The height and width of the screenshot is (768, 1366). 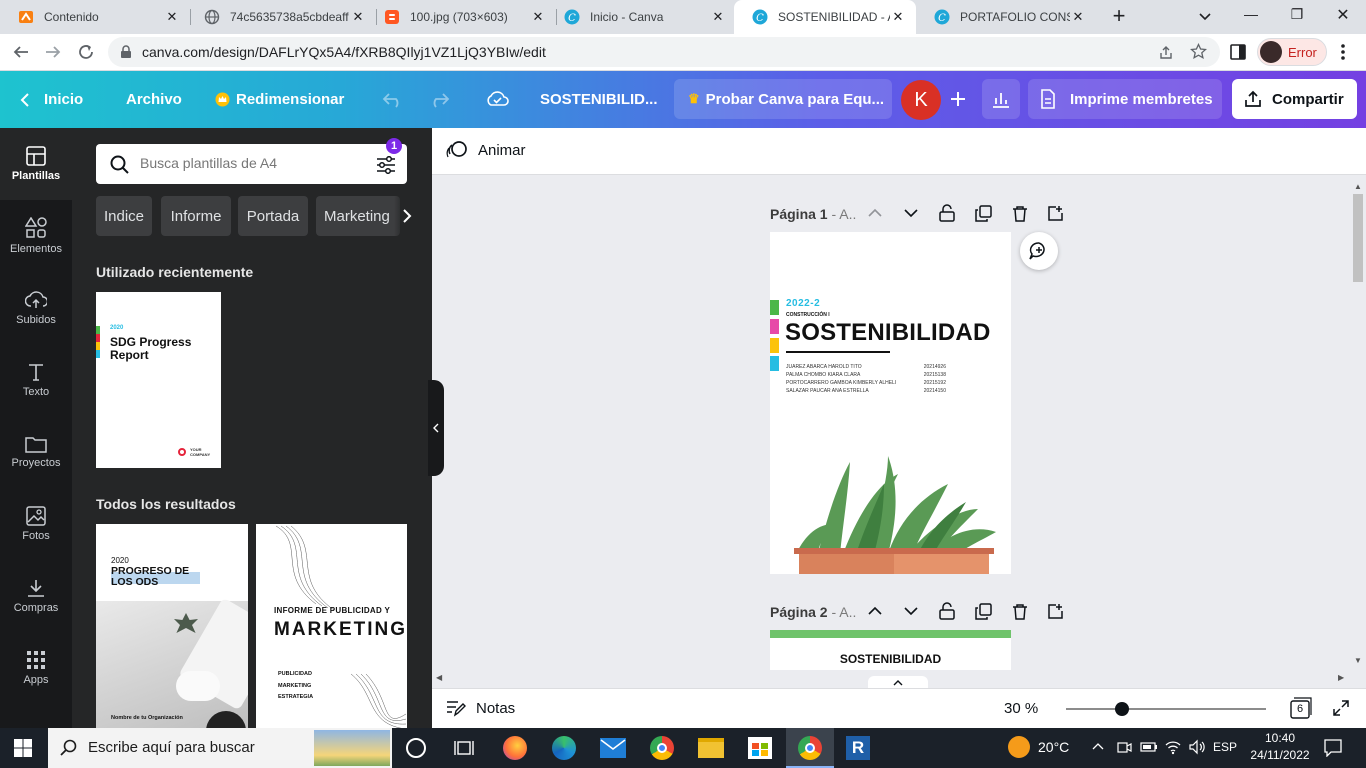 What do you see at coordinates (813, 612) in the screenshot?
I see `page-2-header: Página 2 - A..` at bounding box center [813, 612].